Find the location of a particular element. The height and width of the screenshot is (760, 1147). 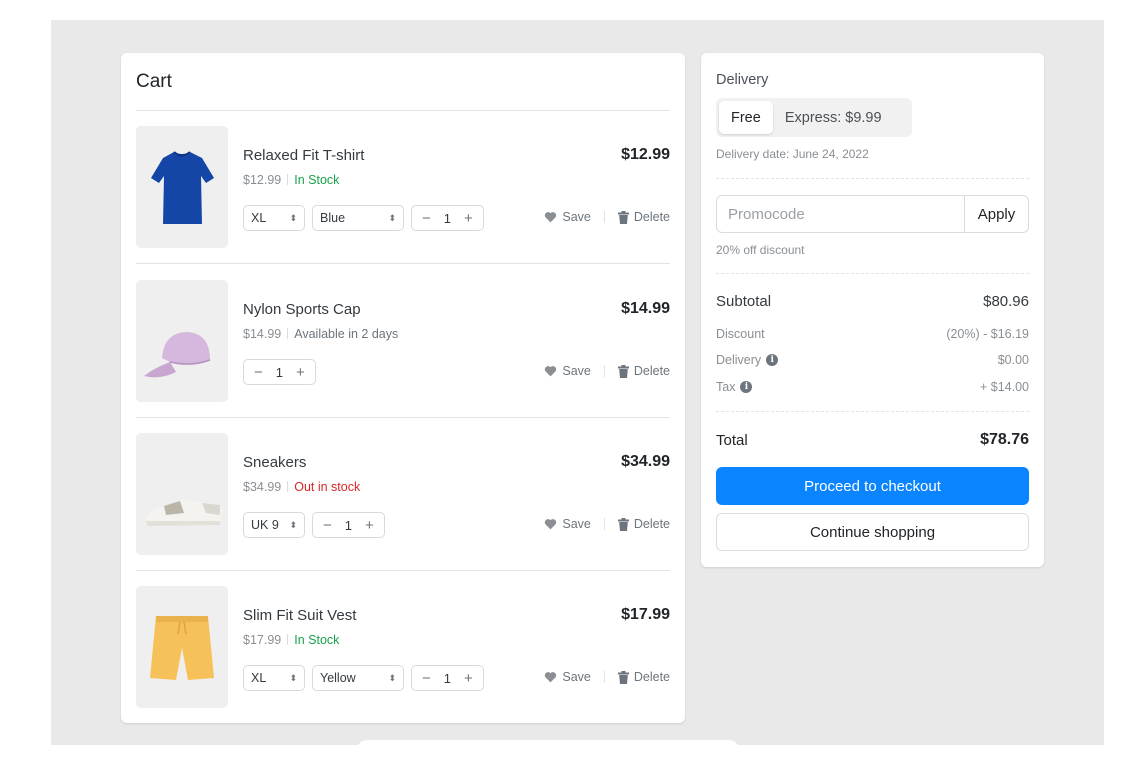

bottom-card-peek is located at coordinates (548, 750).